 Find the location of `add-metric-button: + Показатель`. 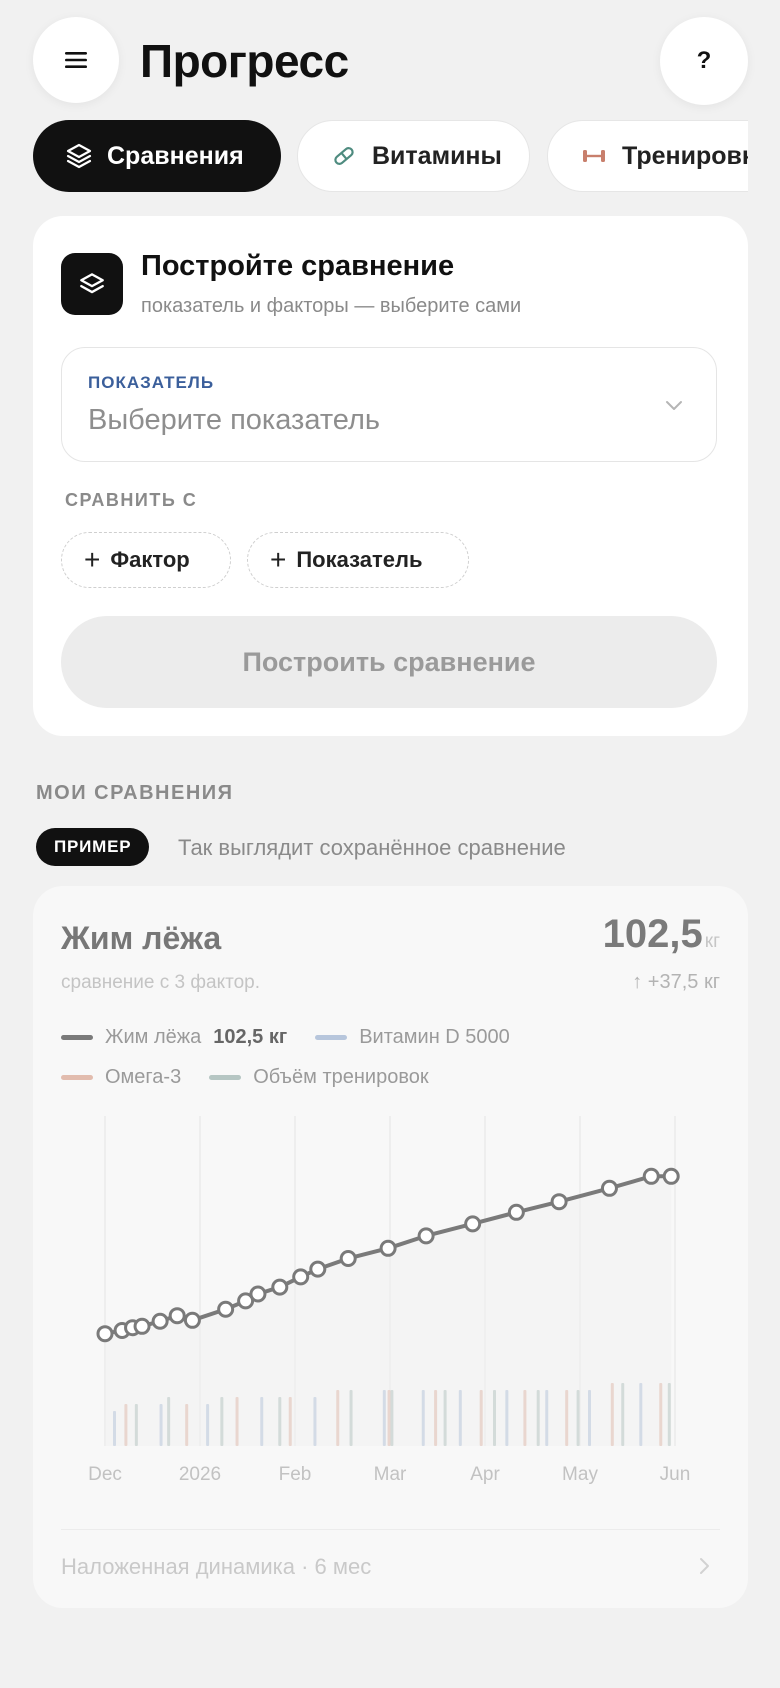

add-metric-button: + Показатель is located at coordinates (358, 560).